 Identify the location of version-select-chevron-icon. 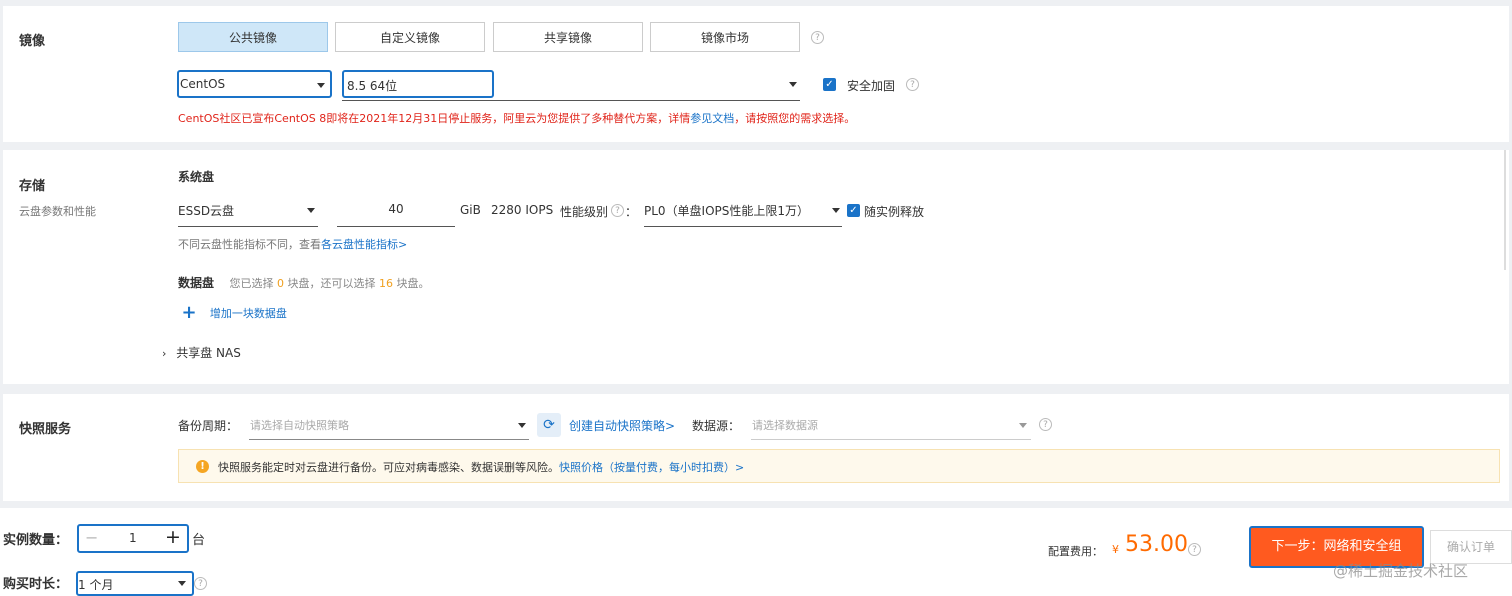
(793, 84).